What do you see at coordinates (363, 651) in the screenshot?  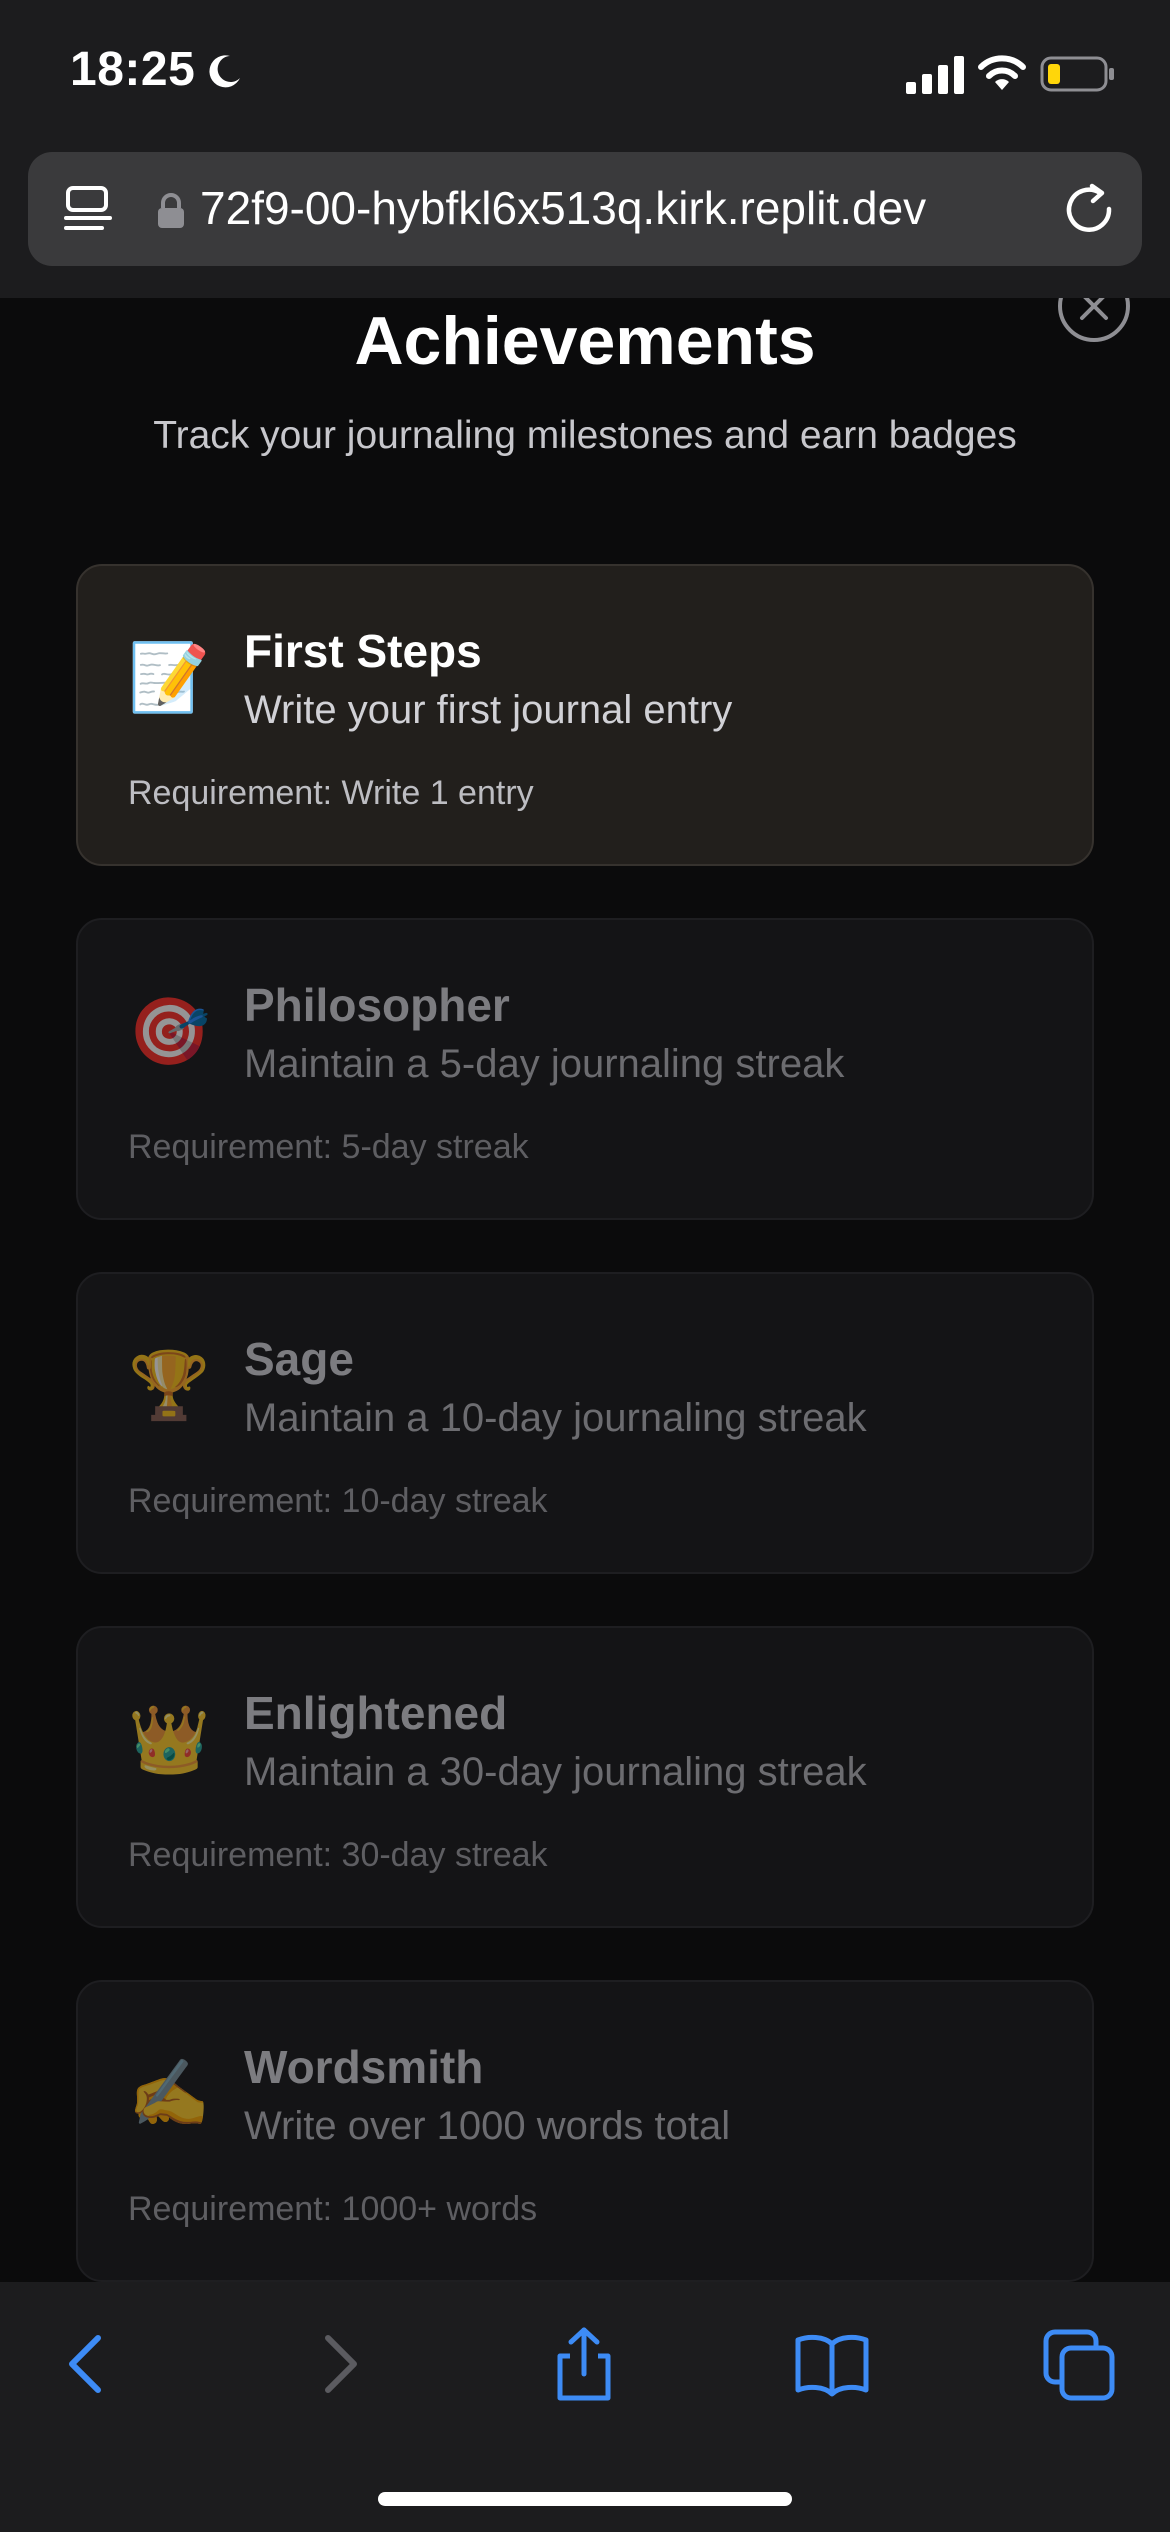 I see `achievement-title: First Steps` at bounding box center [363, 651].